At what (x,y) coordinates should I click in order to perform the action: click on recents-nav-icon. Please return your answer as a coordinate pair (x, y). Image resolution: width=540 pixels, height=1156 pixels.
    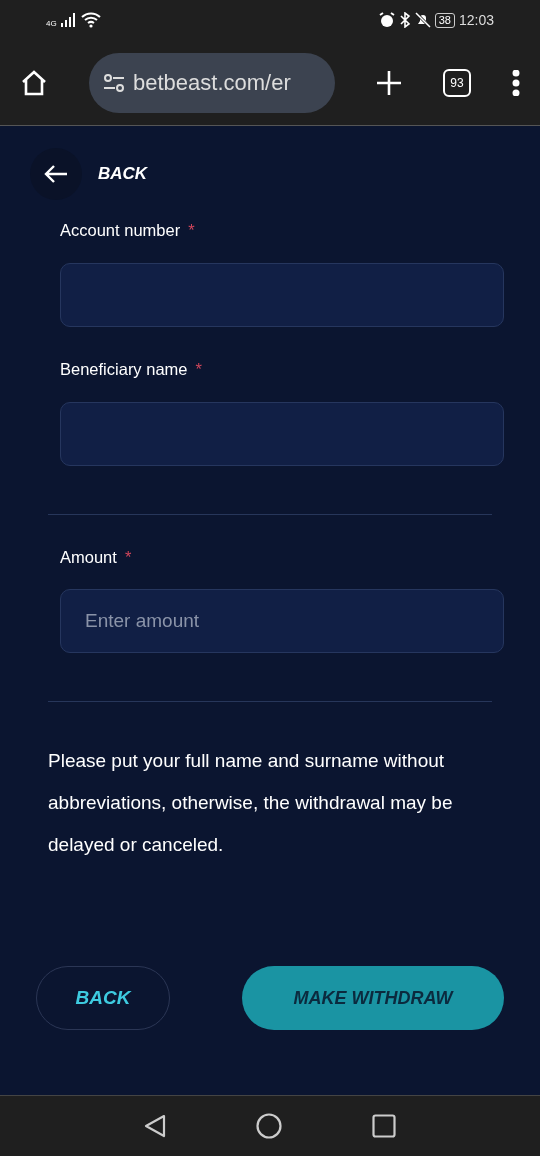
    Looking at the image, I should click on (384, 1126).